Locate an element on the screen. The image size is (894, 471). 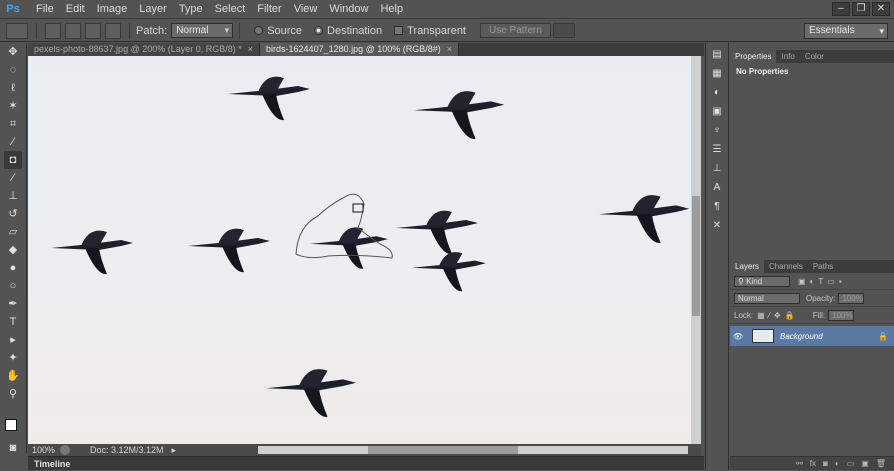
magic-wand-tool-icon: ✶ is located at coordinates (13, 106).